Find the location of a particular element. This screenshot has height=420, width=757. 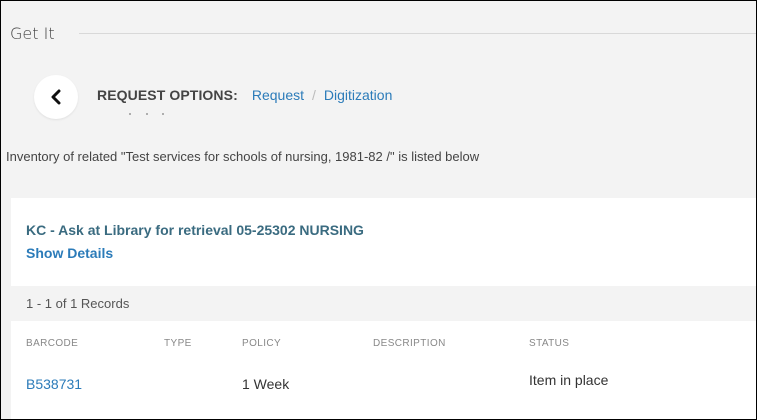

column-header-barcode: BARCODE is located at coordinates (52, 343).